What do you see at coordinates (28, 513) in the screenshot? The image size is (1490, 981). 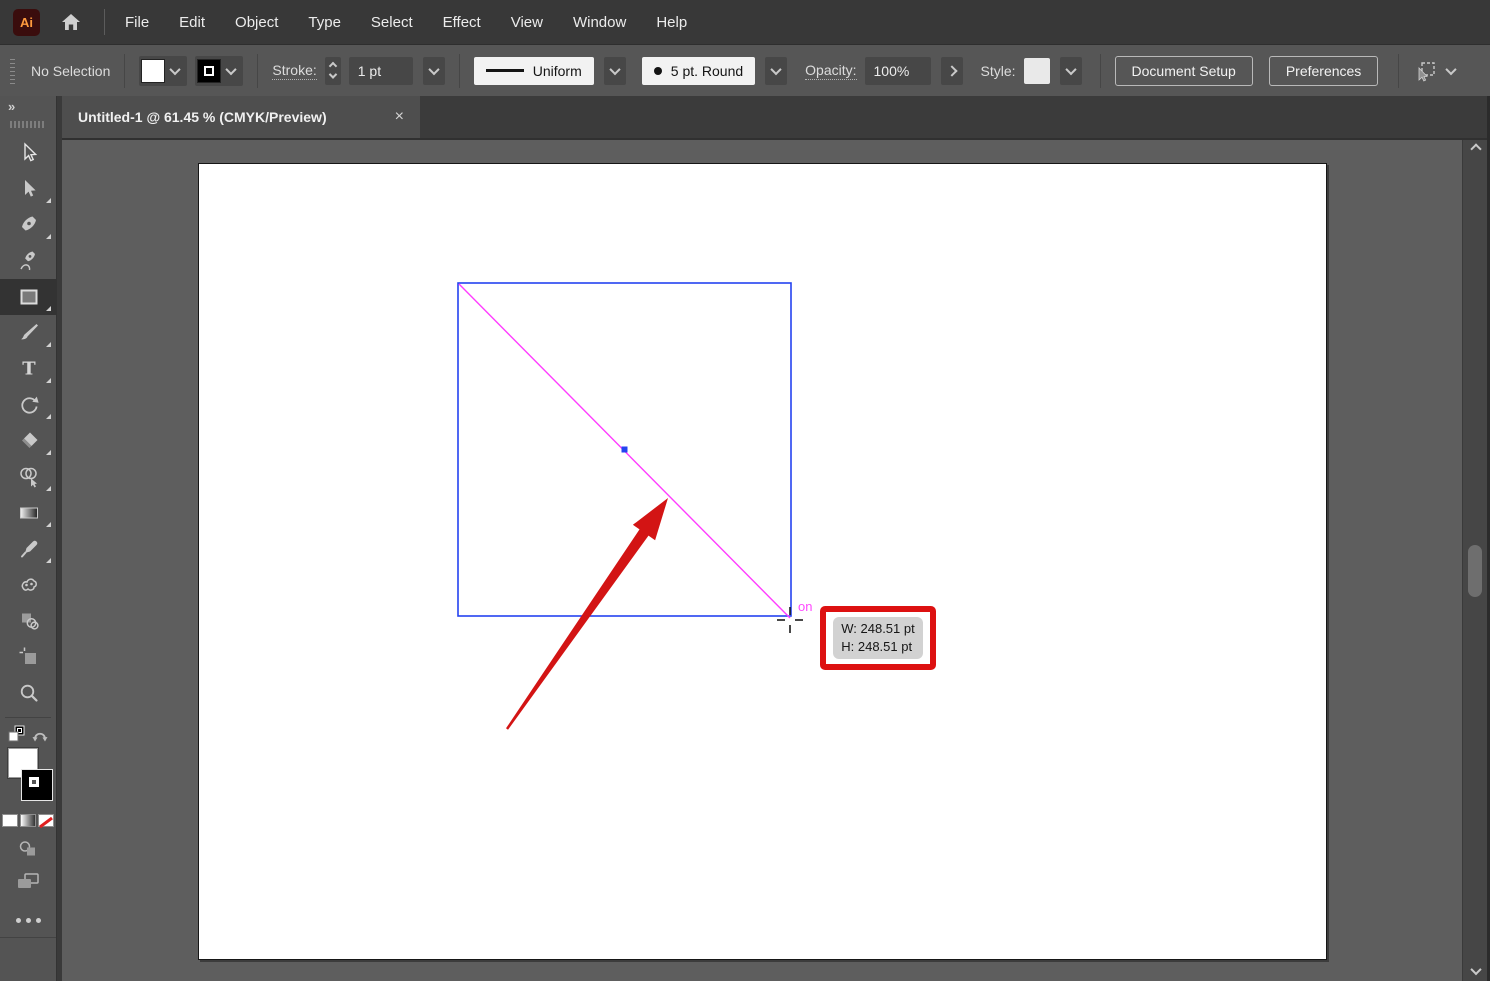 I see `gradient-tool` at bounding box center [28, 513].